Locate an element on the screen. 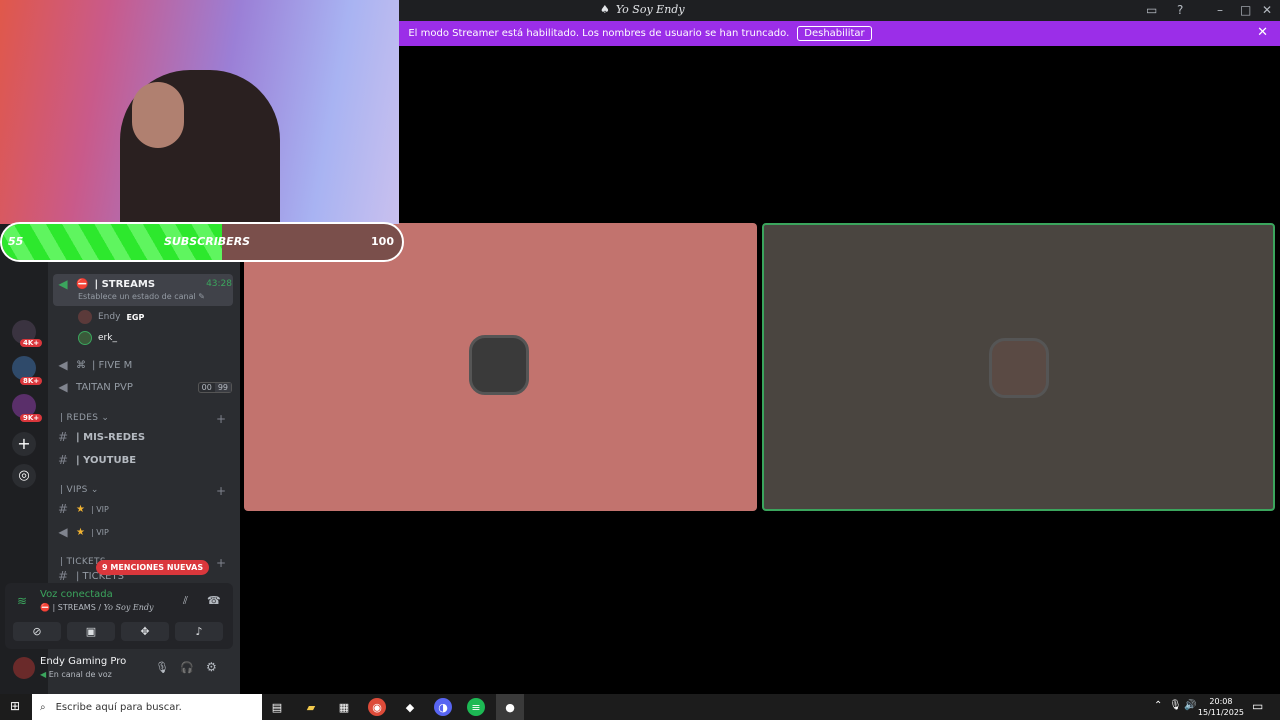 This screenshot has width=1280, height=720. store-icon: ▦ is located at coordinates (344, 707).